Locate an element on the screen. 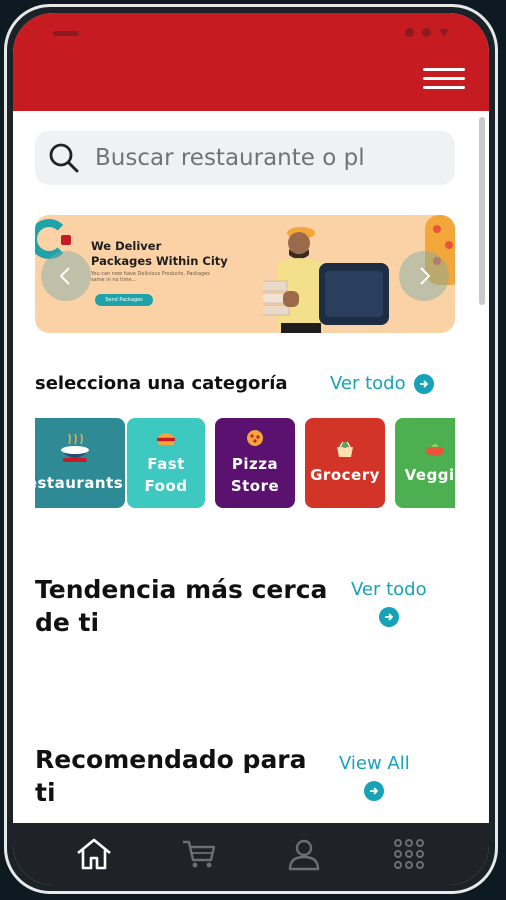  veggie-icon is located at coordinates (435, 450).